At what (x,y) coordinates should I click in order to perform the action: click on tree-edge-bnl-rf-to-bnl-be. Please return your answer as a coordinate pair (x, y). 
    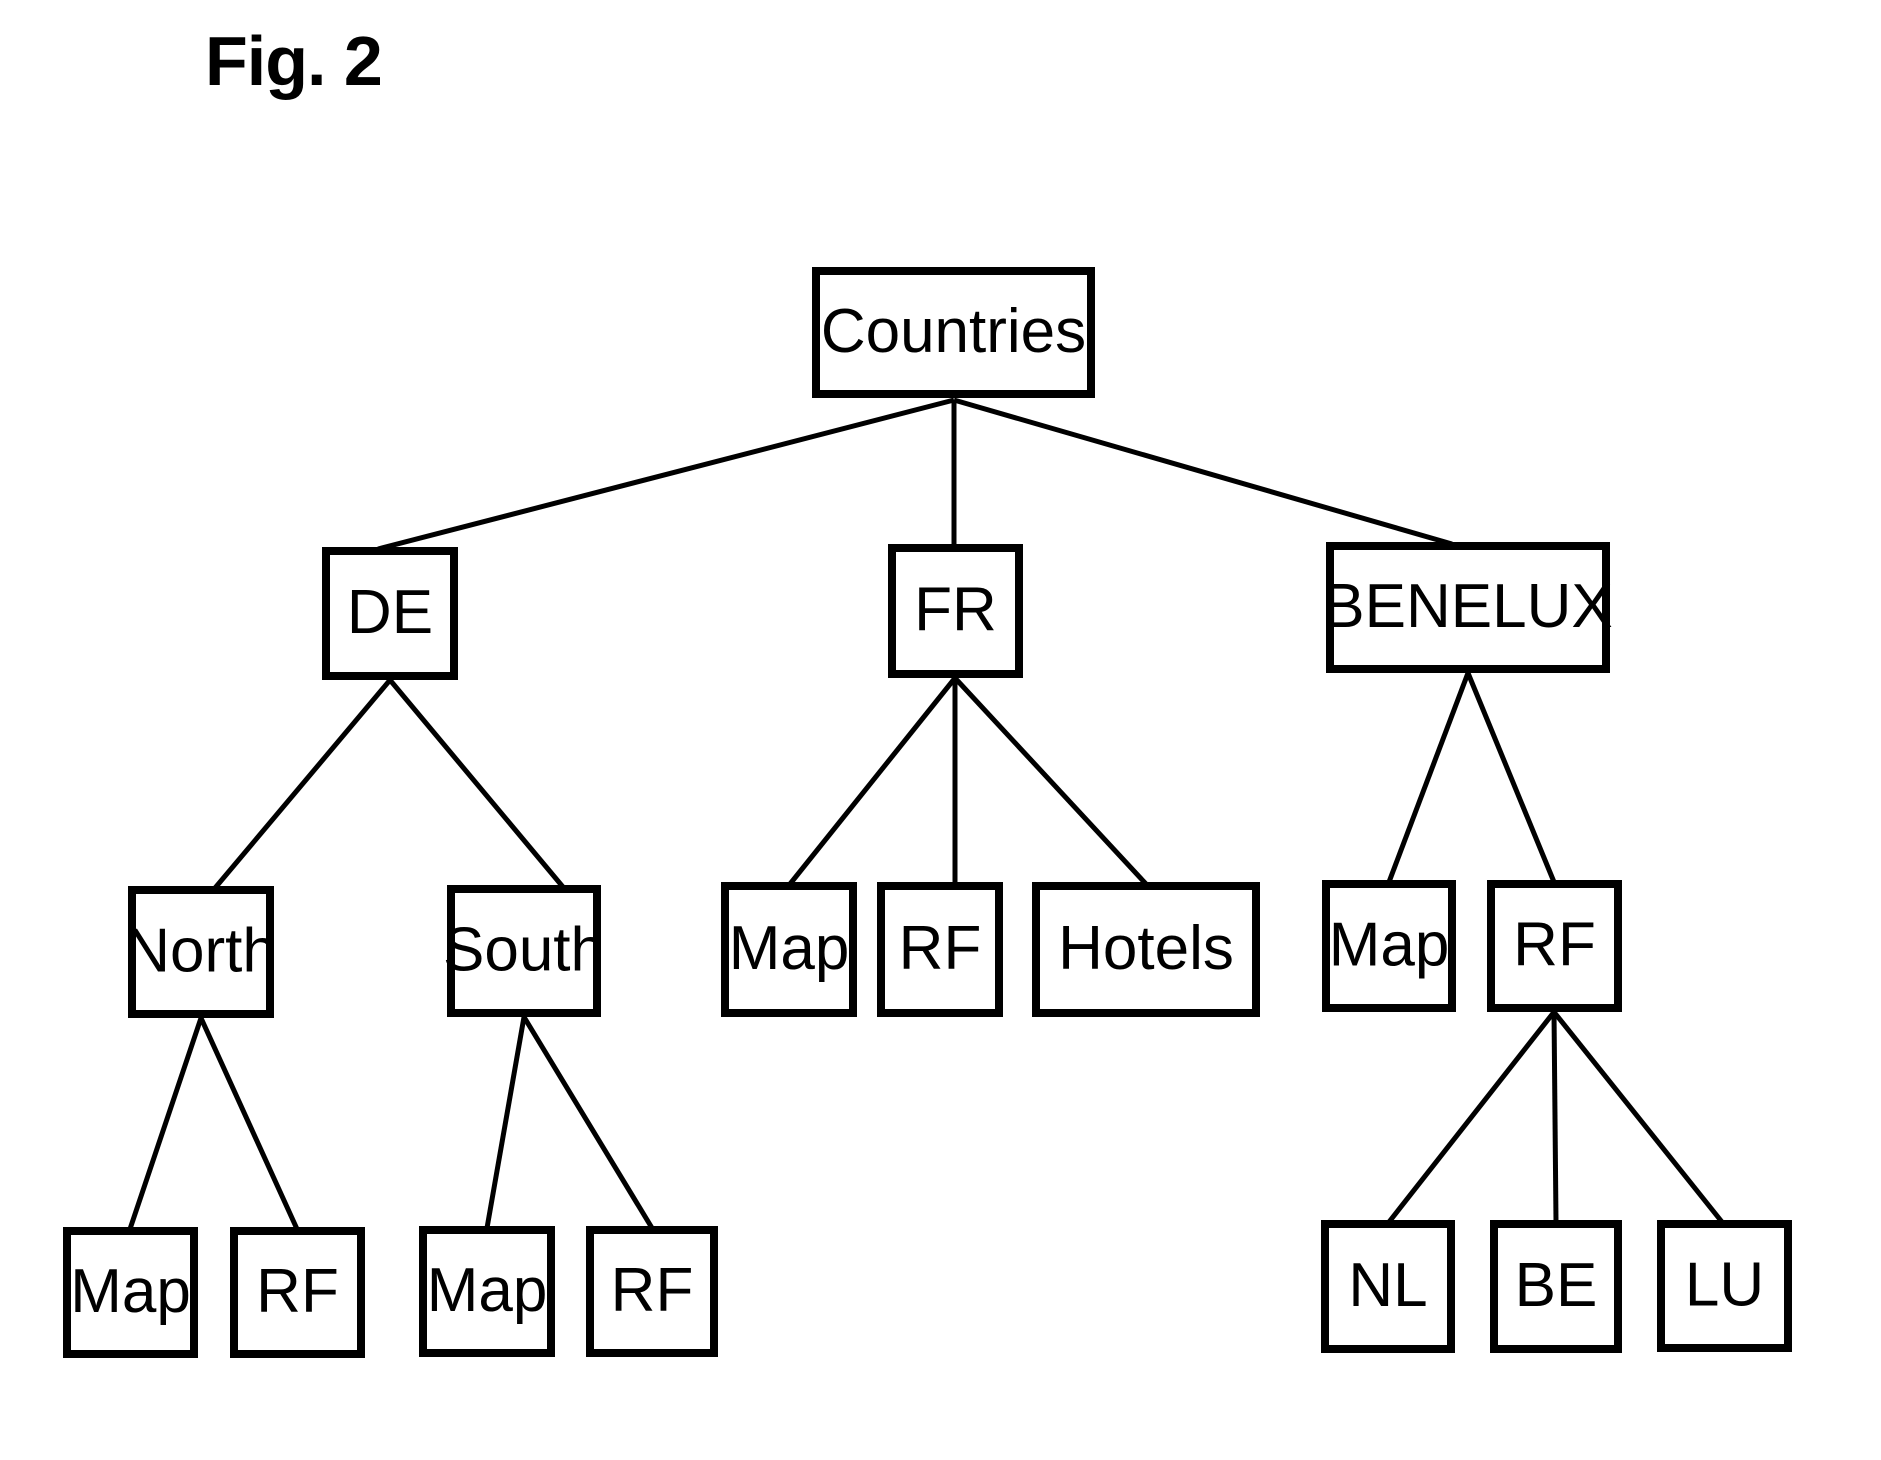
    Looking at the image, I should click on (1555, 1117).